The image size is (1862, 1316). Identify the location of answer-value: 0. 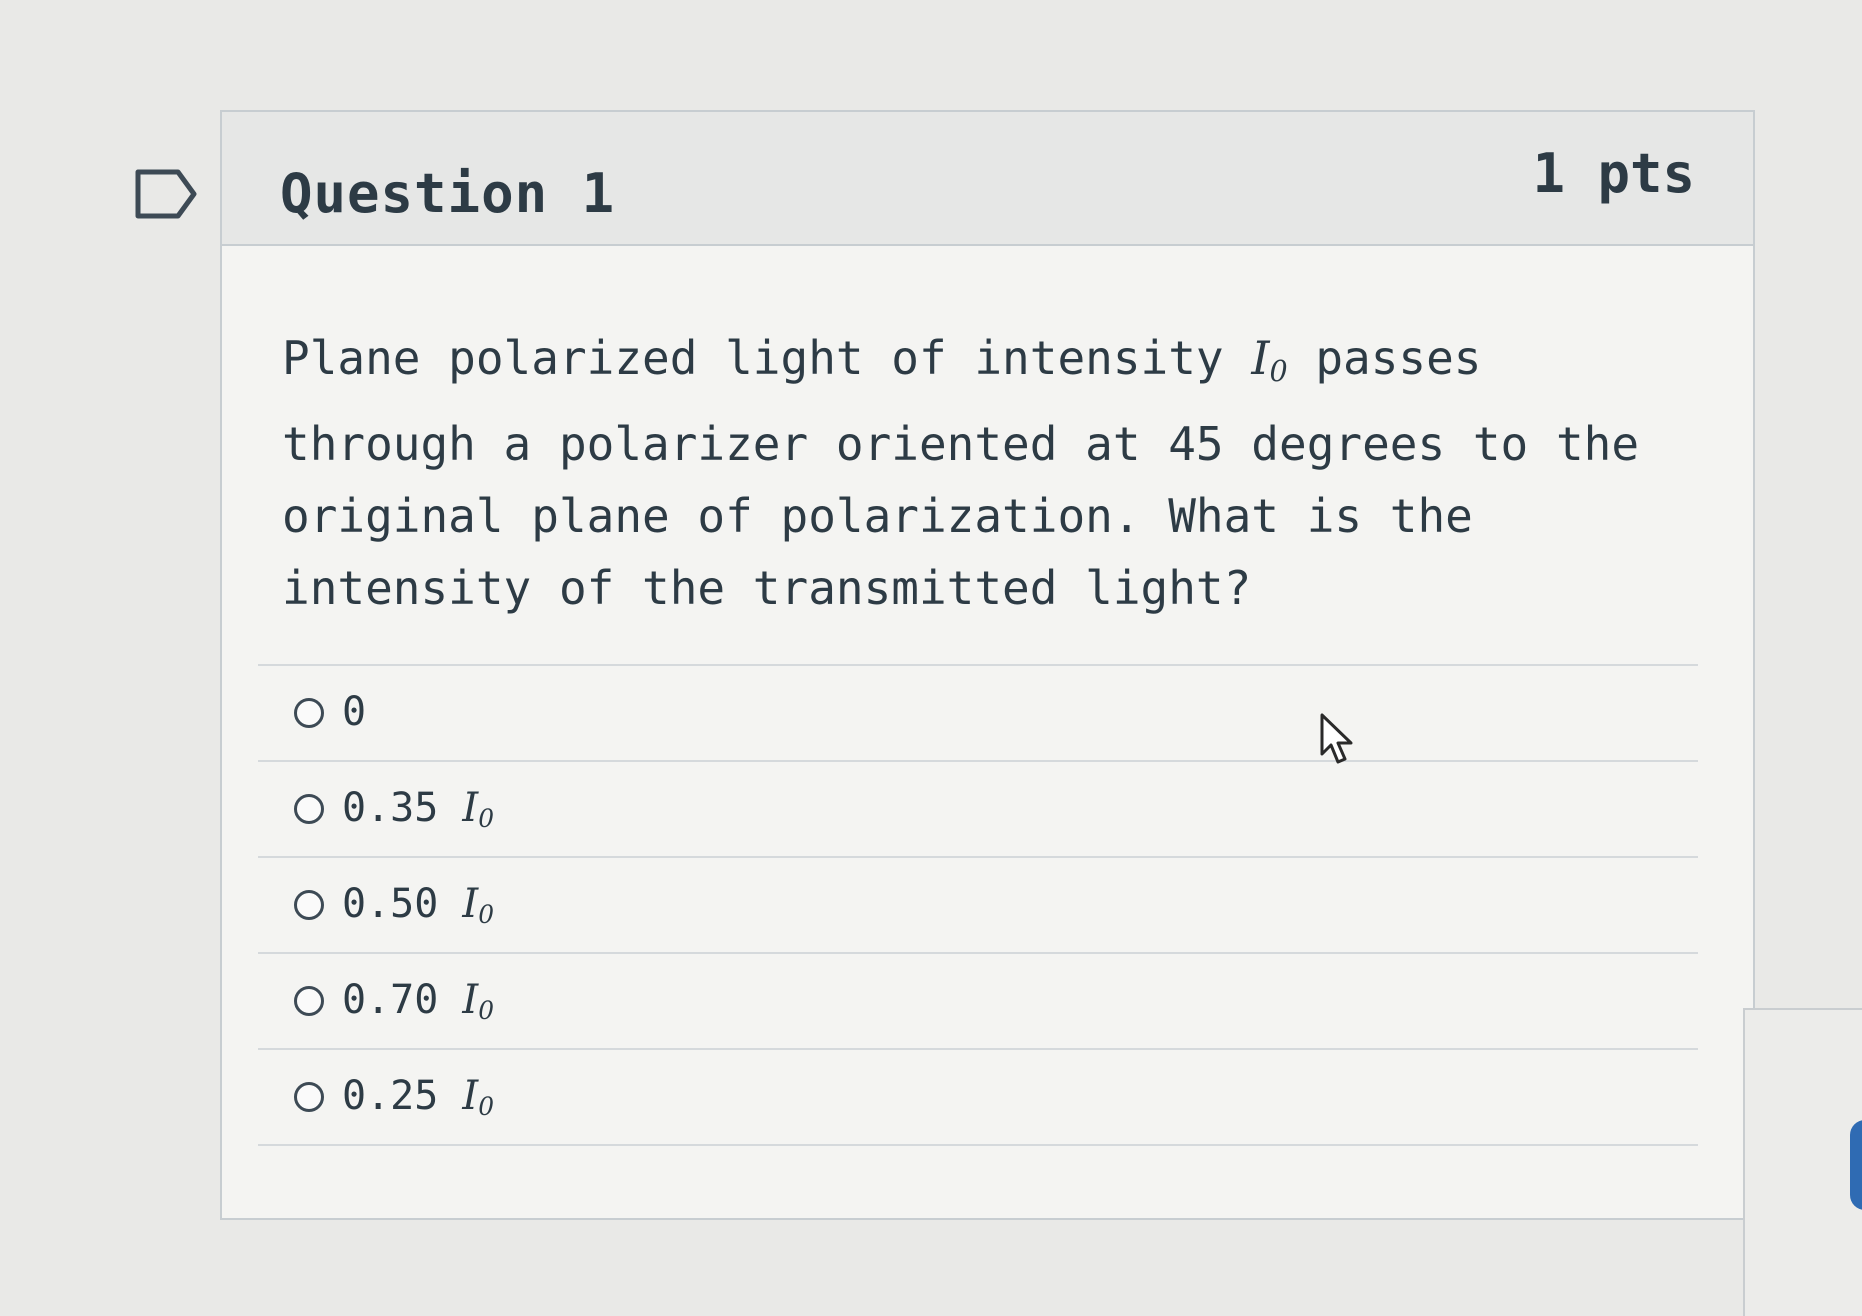
(354, 711).